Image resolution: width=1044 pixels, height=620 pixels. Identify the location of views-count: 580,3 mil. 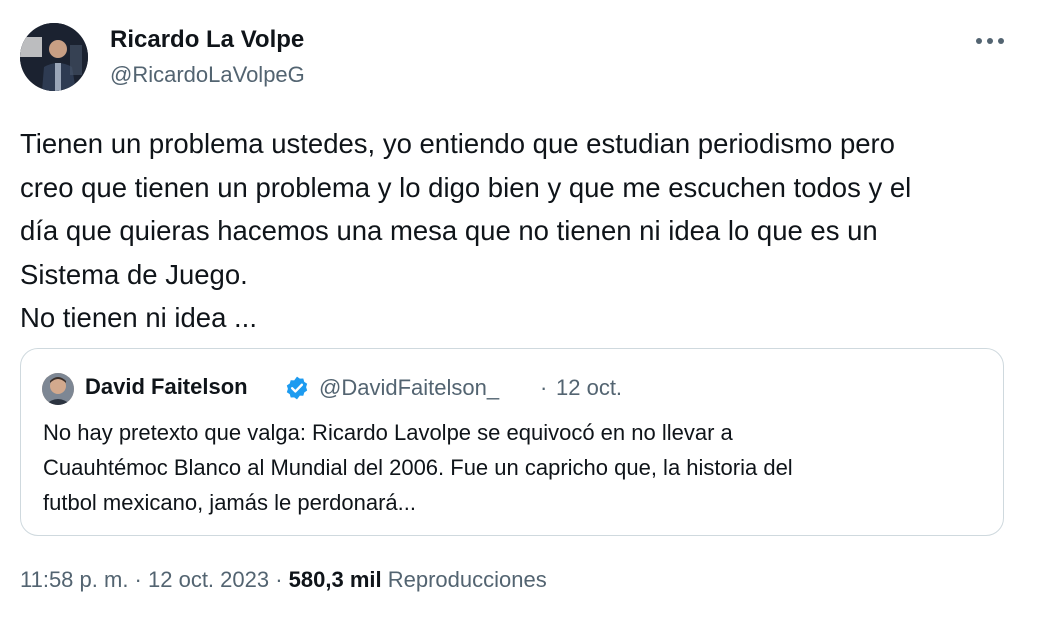
(335, 579).